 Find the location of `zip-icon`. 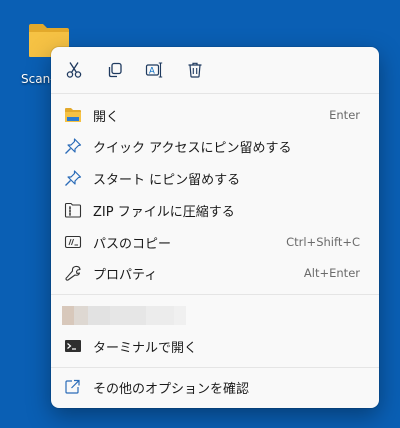

zip-icon is located at coordinates (73, 210).